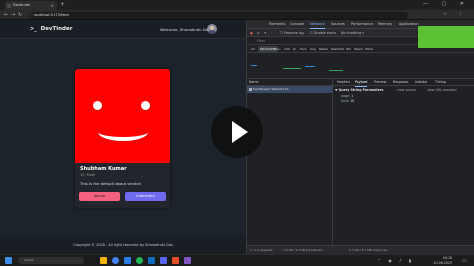 This screenshot has width=474, height=266. What do you see at coordinates (163, 260) in the screenshot?
I see `discord-icon` at bounding box center [163, 260].